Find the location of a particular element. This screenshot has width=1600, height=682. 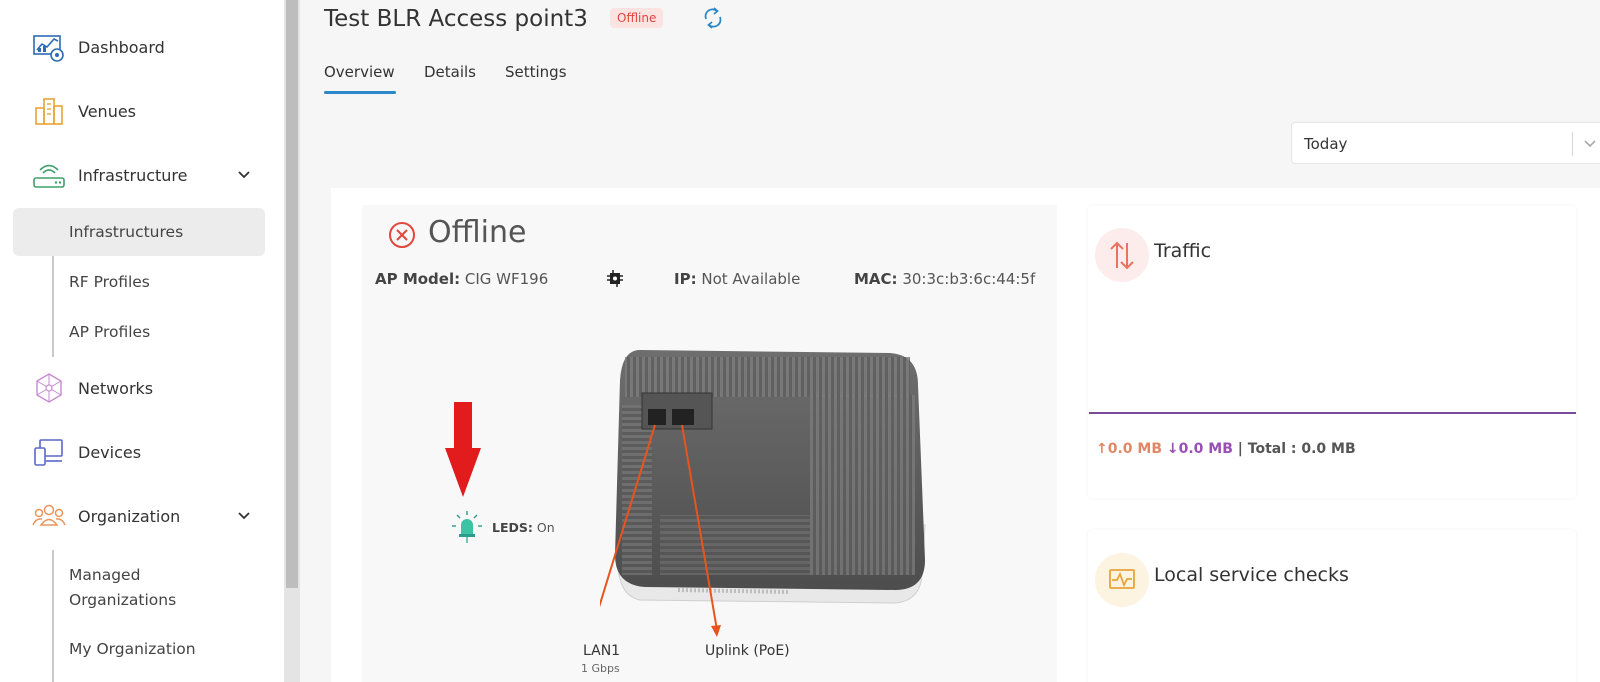

sidebar-item-infrastructure: Infrastructure is located at coordinates (142, 175).